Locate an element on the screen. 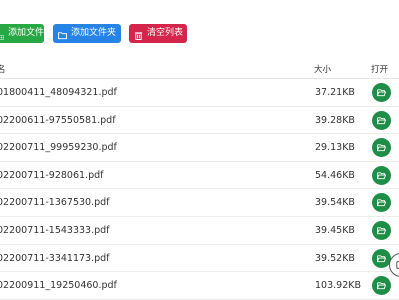 The width and height of the screenshot is (399, 300). file-name: 02200711_99959230.pdf is located at coordinates (58, 148).